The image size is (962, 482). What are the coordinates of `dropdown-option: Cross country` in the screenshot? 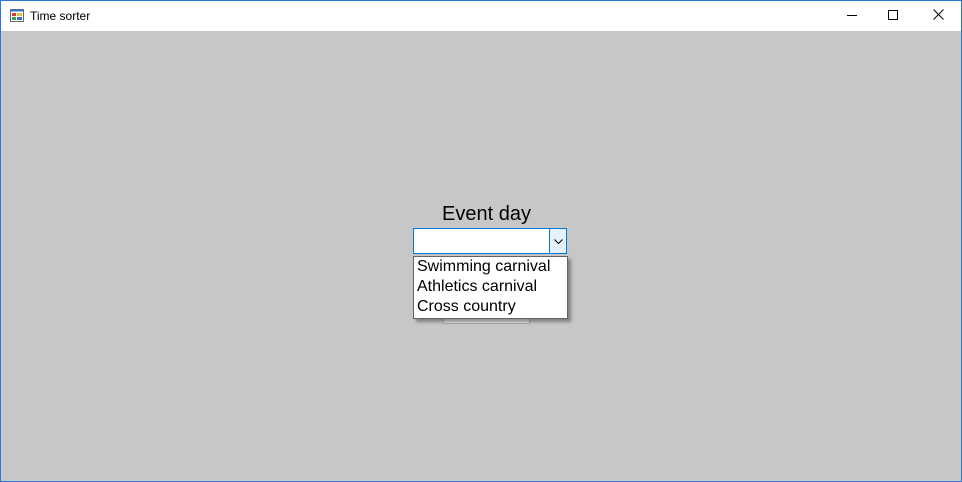 It's located at (490, 307).